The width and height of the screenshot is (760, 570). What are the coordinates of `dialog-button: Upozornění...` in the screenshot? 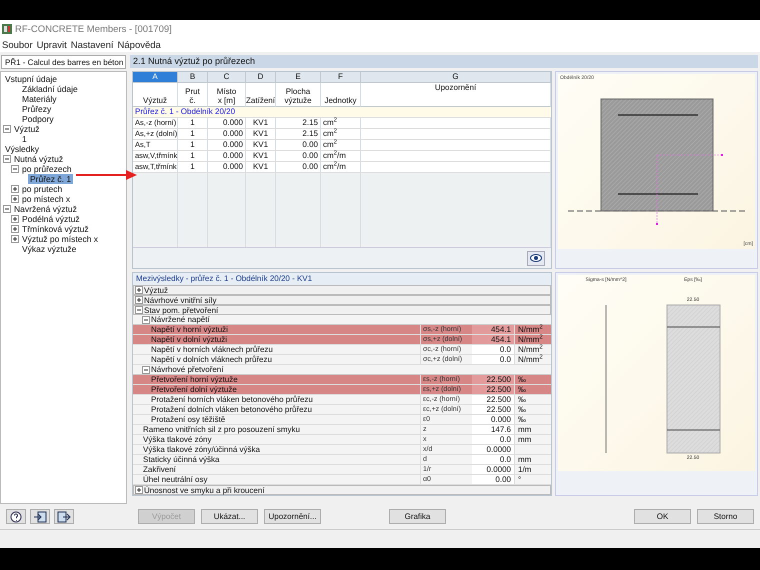 It's located at (292, 516).